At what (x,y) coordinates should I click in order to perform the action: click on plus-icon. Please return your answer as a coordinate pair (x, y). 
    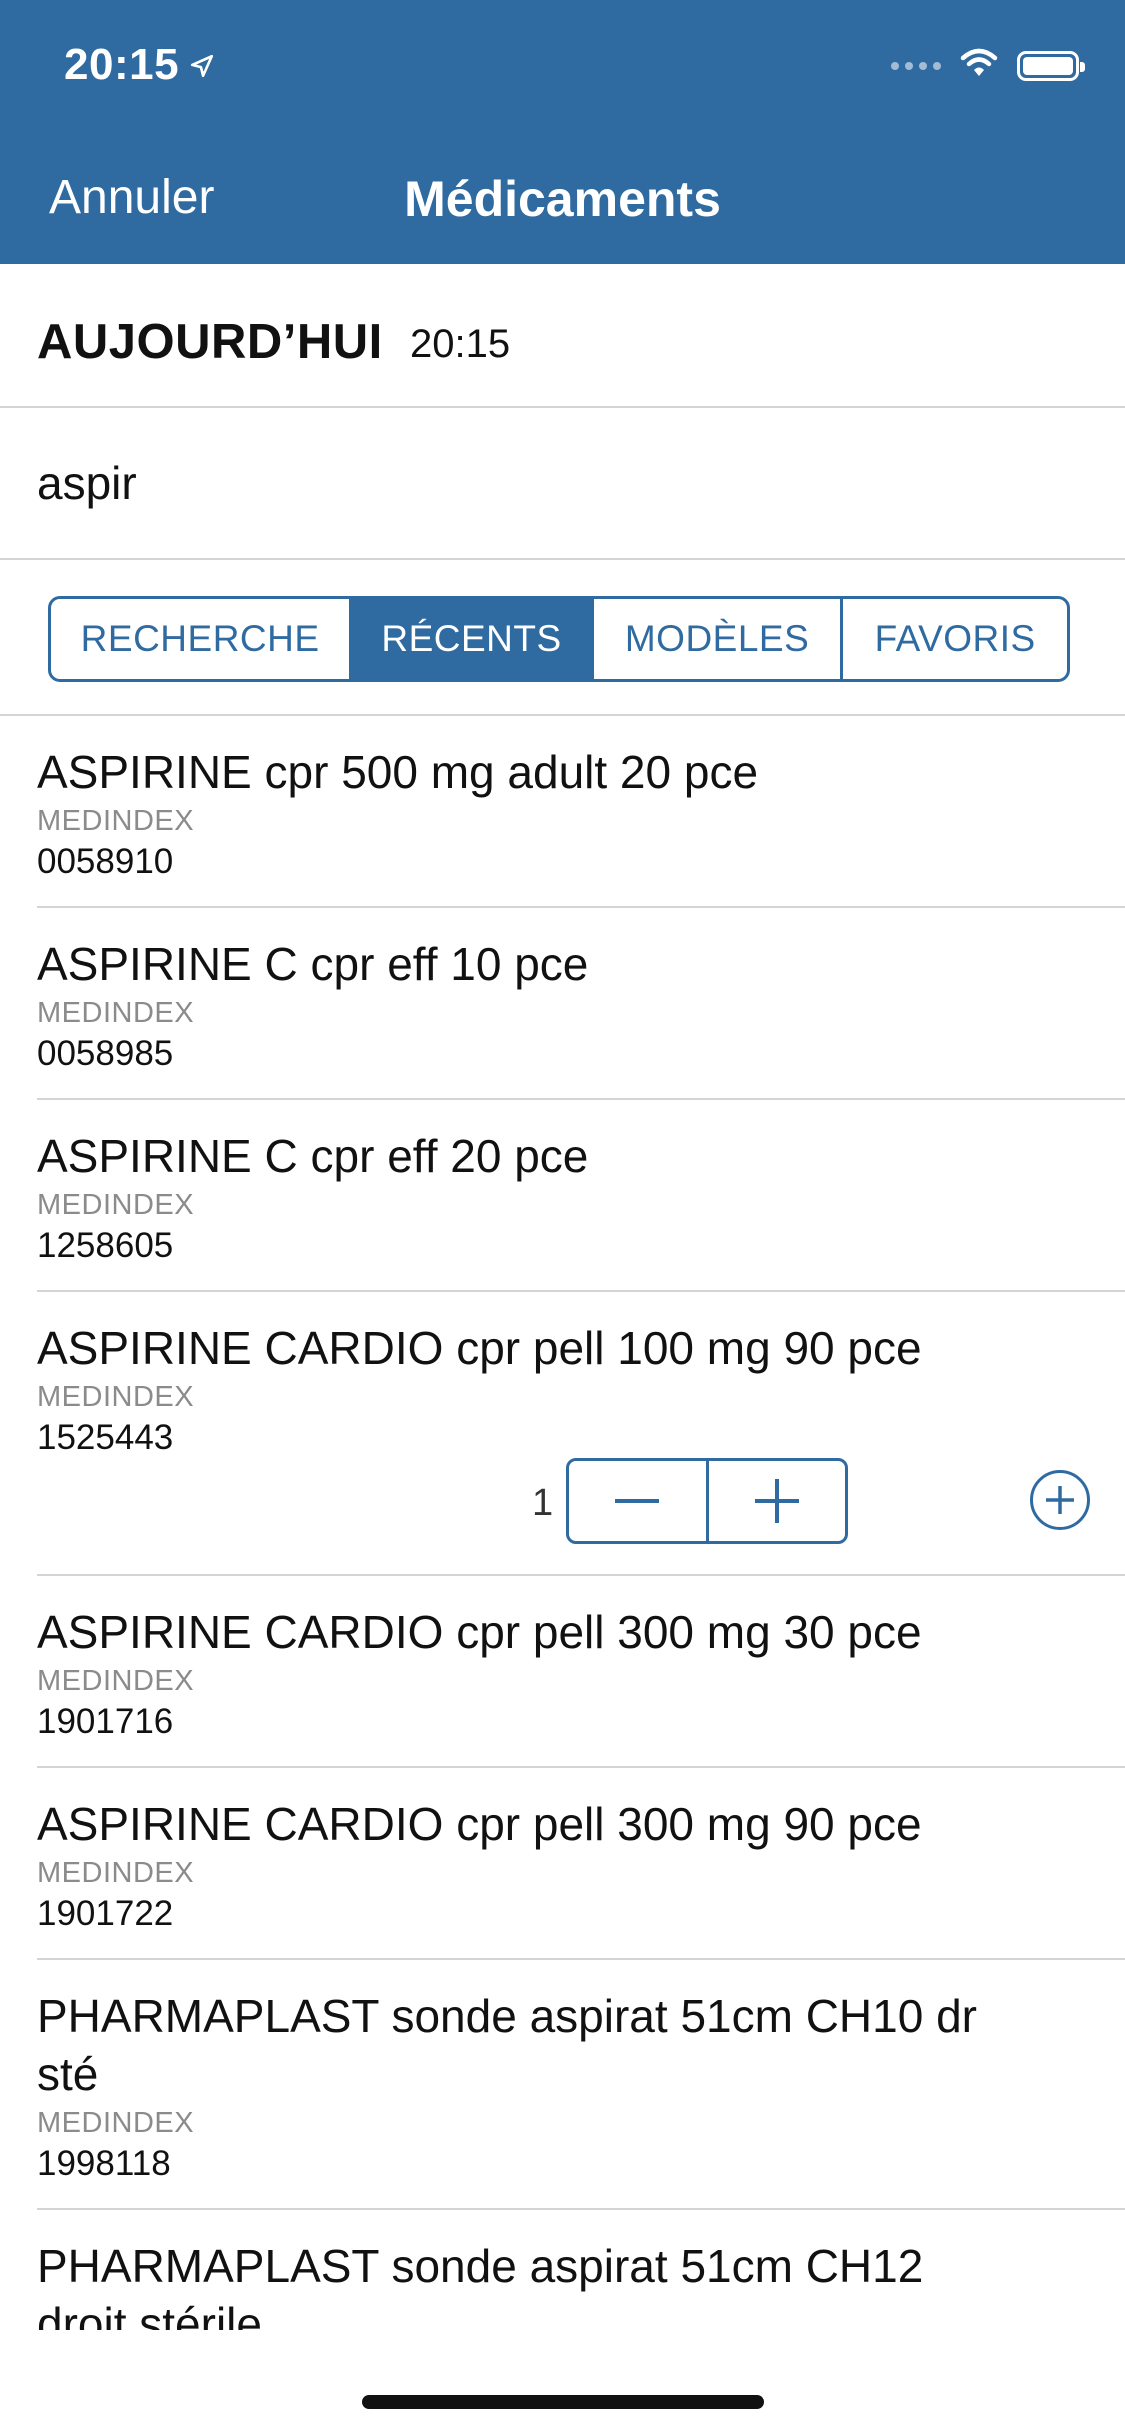
    Looking at the image, I should click on (776, 1501).